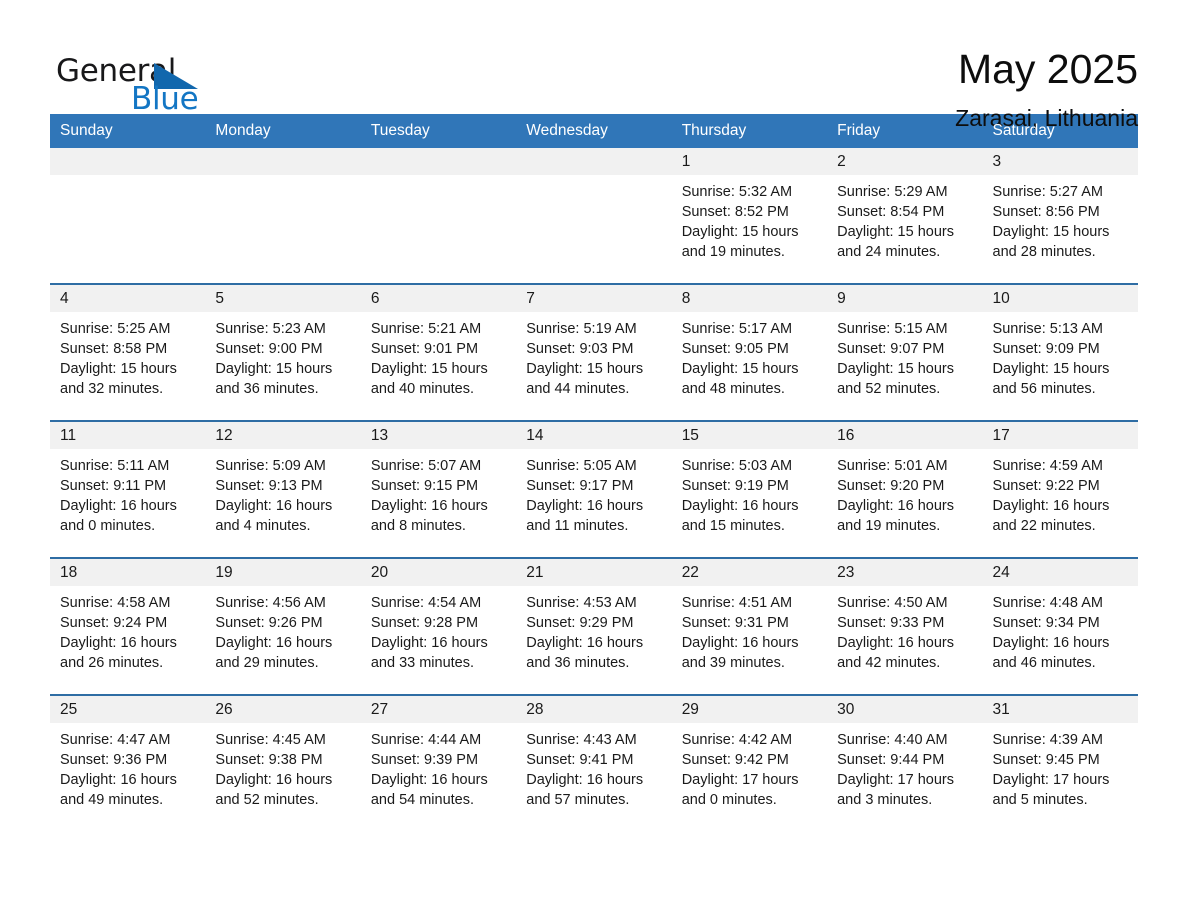  What do you see at coordinates (580, 349) in the screenshot?
I see `sunset-text: Sunset: 9:03 PM` at bounding box center [580, 349].